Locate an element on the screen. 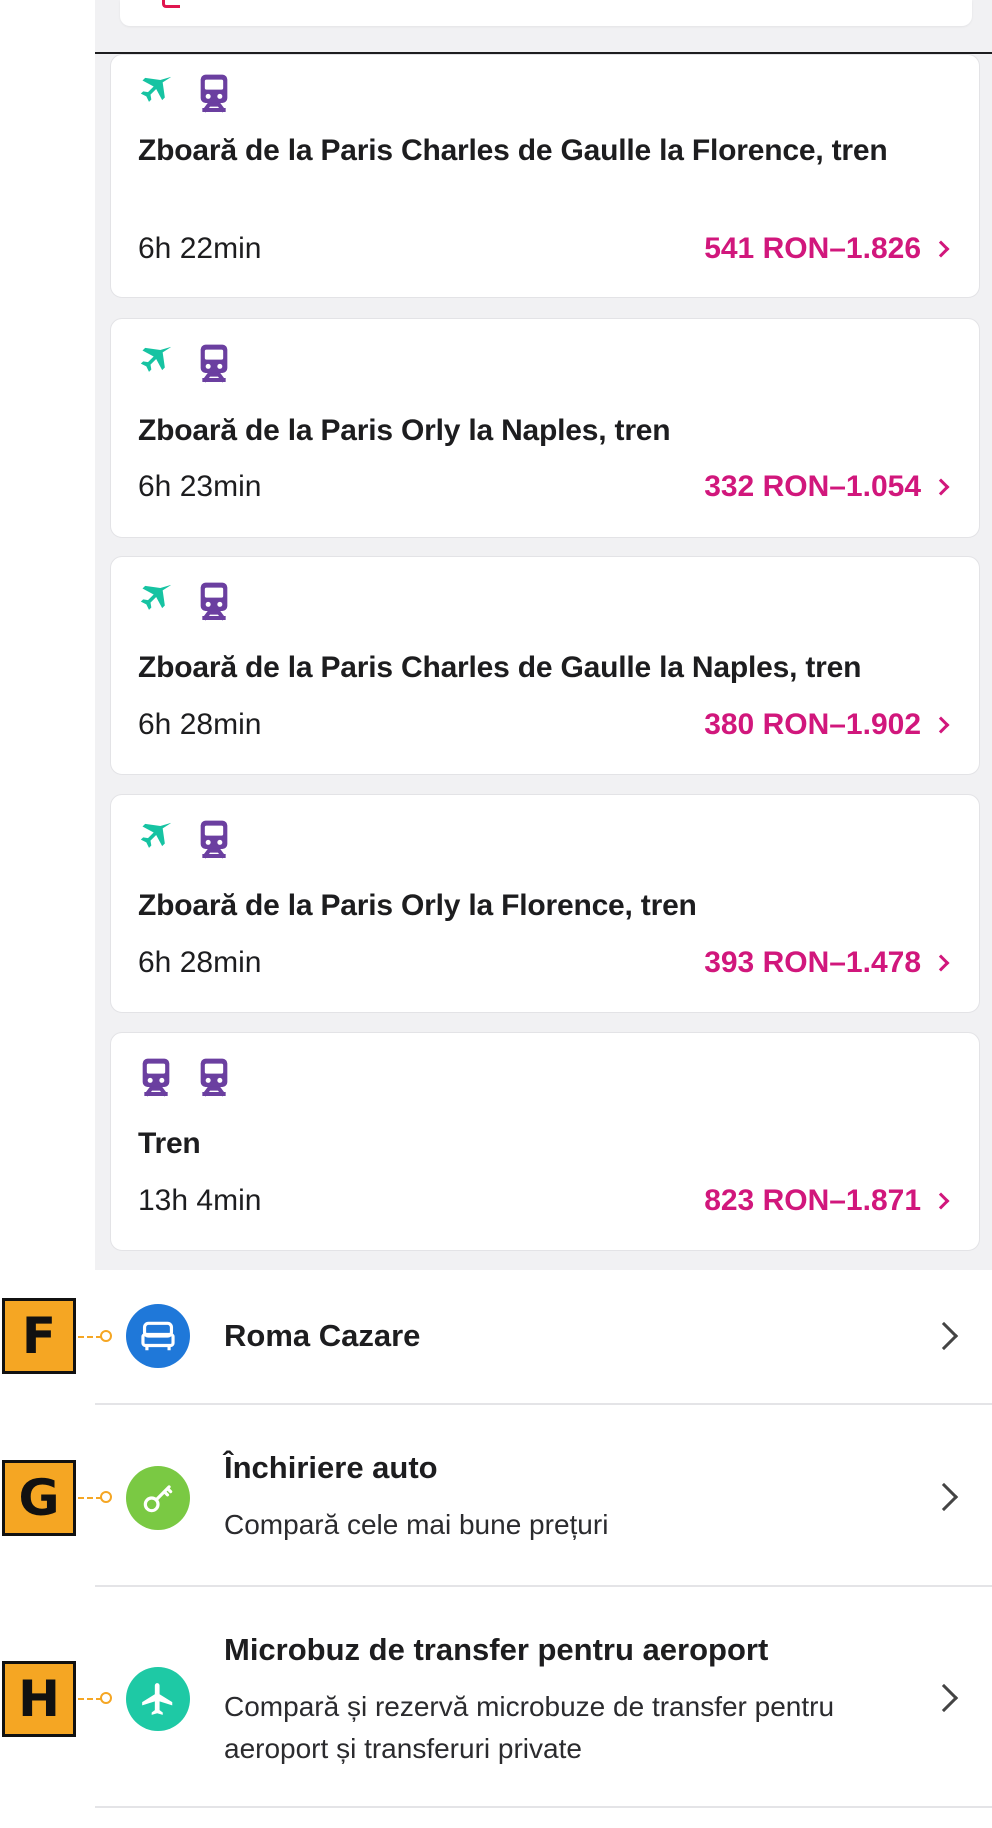 This screenshot has height=1828, width=992. price-range: 823 RON–1.871 is located at coordinates (812, 1200).